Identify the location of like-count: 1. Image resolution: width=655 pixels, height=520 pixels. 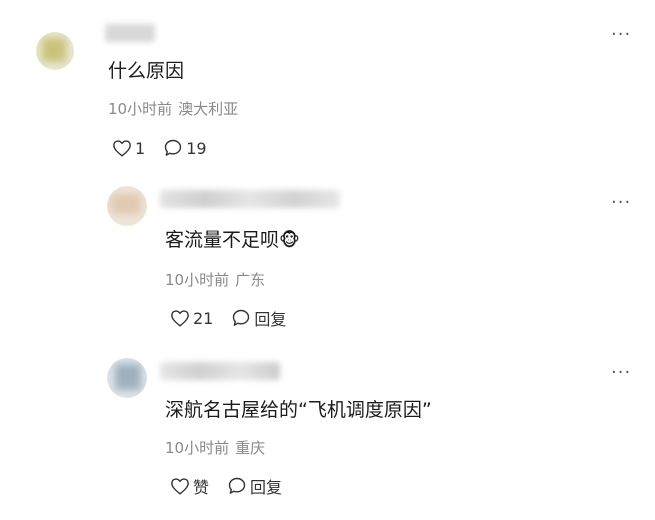
(140, 148).